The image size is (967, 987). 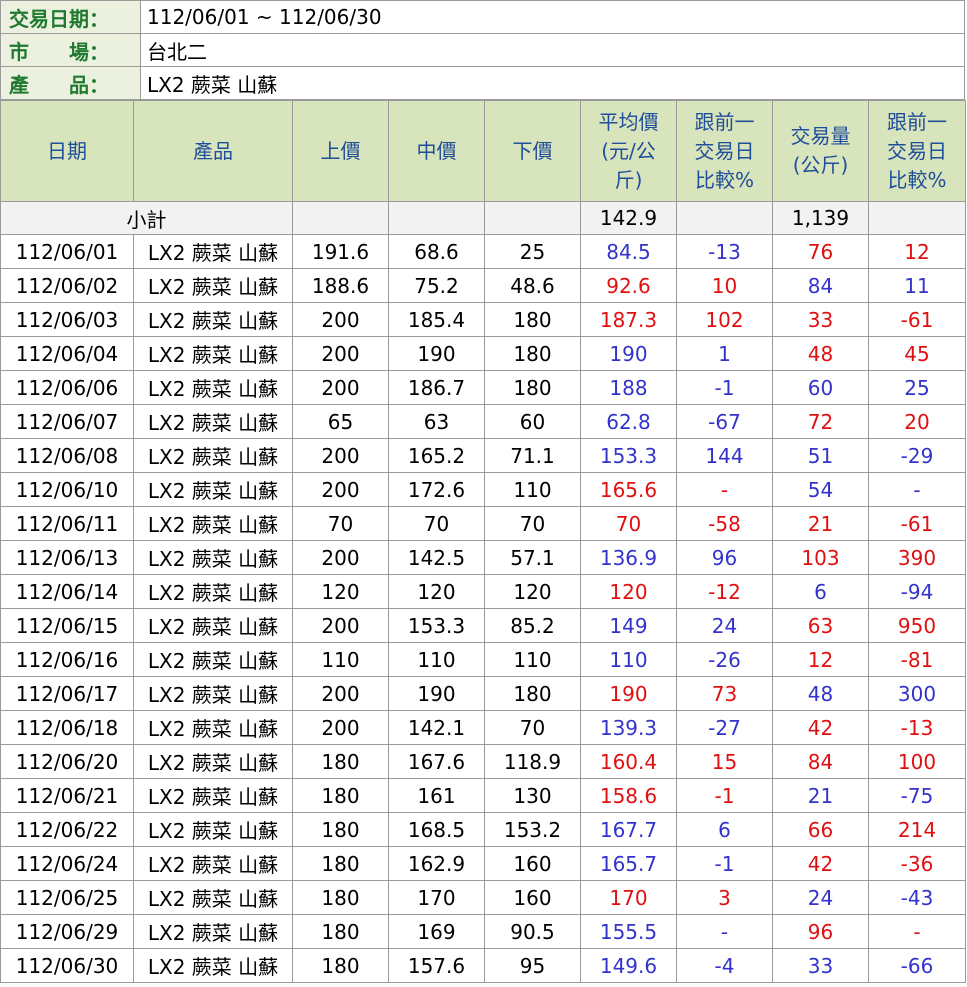 I want to click on volume-cell: 103, so click(x=820, y=557).